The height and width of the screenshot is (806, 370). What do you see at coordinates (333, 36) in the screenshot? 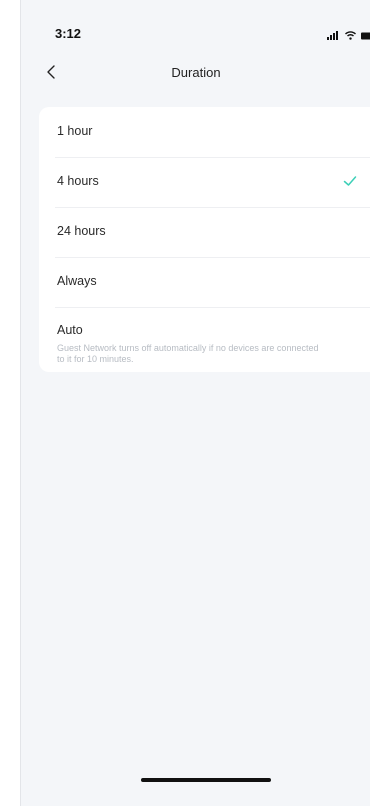
I see `cellular-signal-icon` at bounding box center [333, 36].